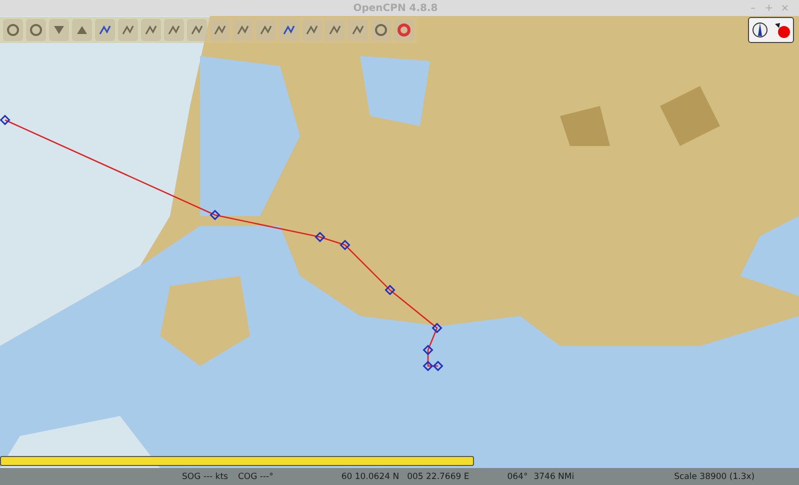  Describe the element at coordinates (237, 461) in the screenshot. I see `chart-bar` at that location.